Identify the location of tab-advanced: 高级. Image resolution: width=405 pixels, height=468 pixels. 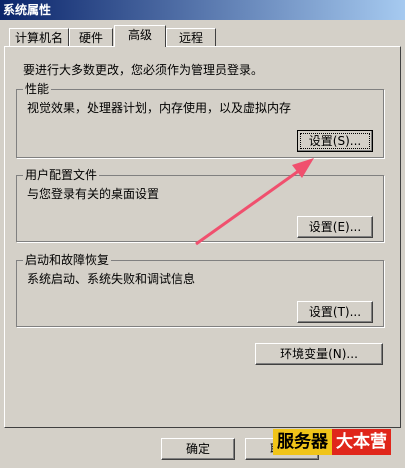
(140, 36).